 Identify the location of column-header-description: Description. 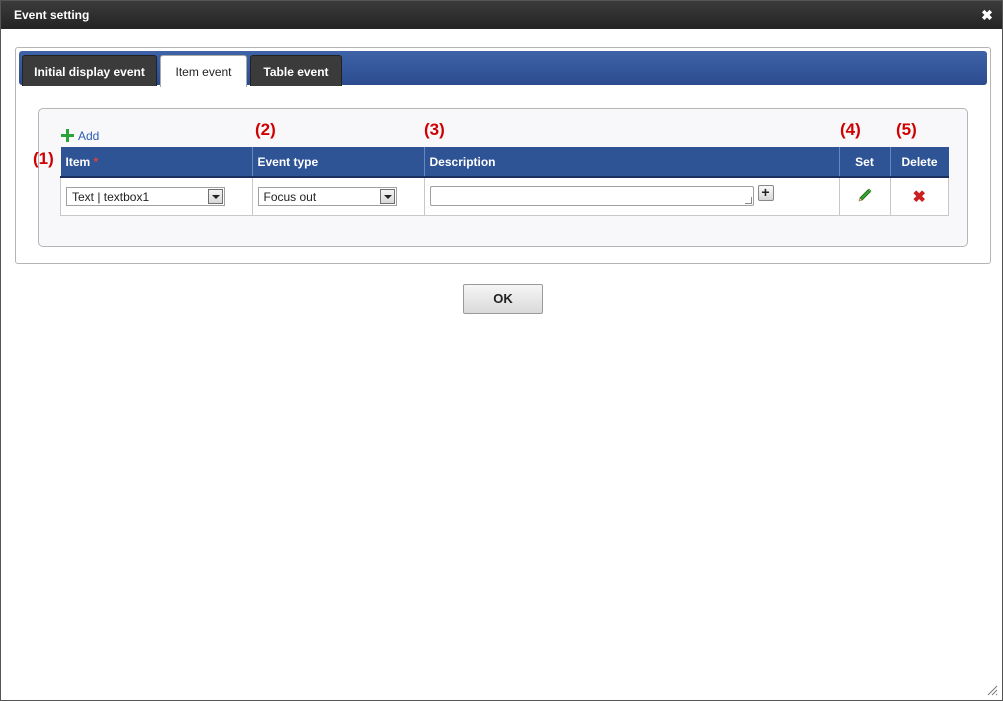
(631, 162).